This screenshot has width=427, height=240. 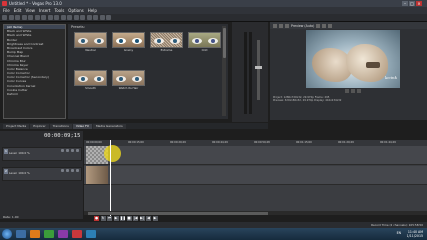 I want to click on play-icon: ▶, so click(x=116, y=218).